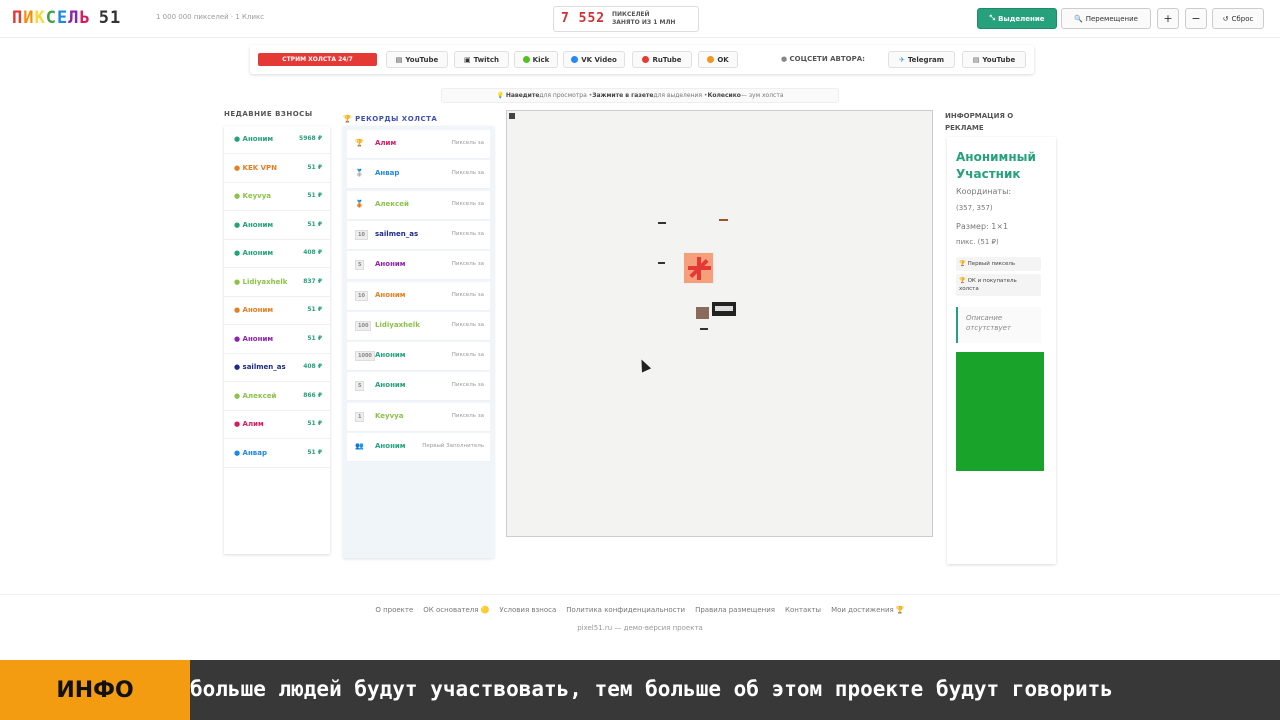 The width and height of the screenshot is (1280, 720). What do you see at coordinates (711, 59) in the screenshot?
I see `ok-icon` at bounding box center [711, 59].